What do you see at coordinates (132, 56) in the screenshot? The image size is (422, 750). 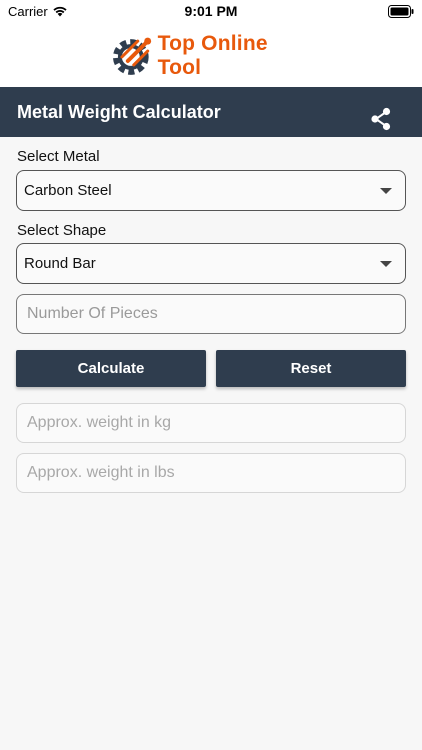 I see `gear-logo-icon` at bounding box center [132, 56].